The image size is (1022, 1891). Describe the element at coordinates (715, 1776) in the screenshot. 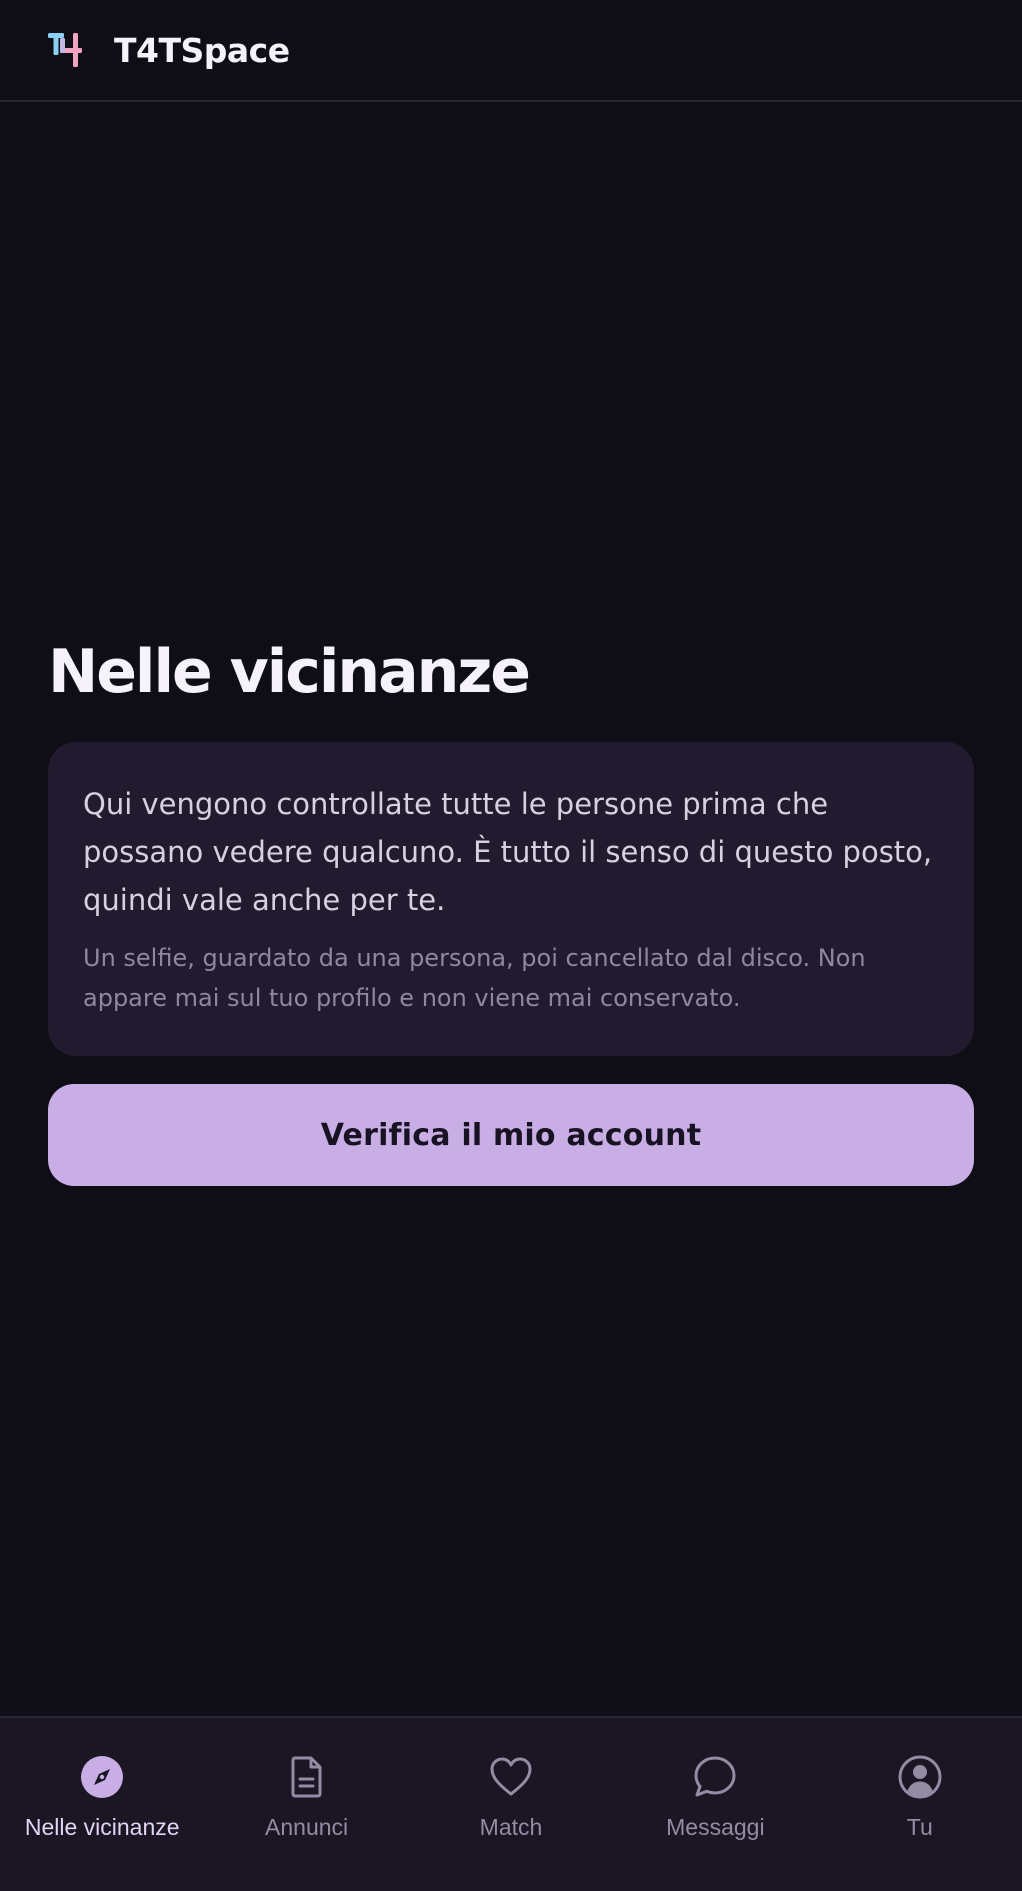

I see `chat-bubble-icon` at that location.